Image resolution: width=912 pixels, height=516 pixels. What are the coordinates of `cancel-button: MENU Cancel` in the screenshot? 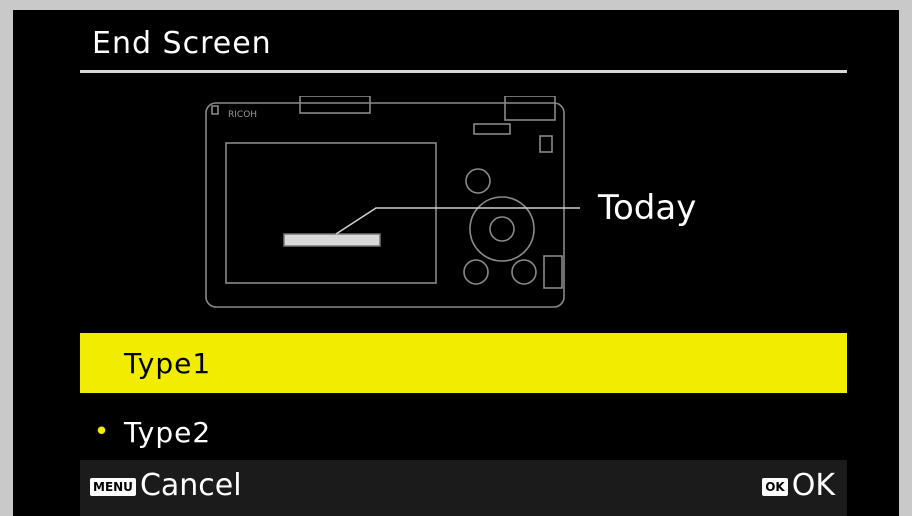 It's located at (166, 485).